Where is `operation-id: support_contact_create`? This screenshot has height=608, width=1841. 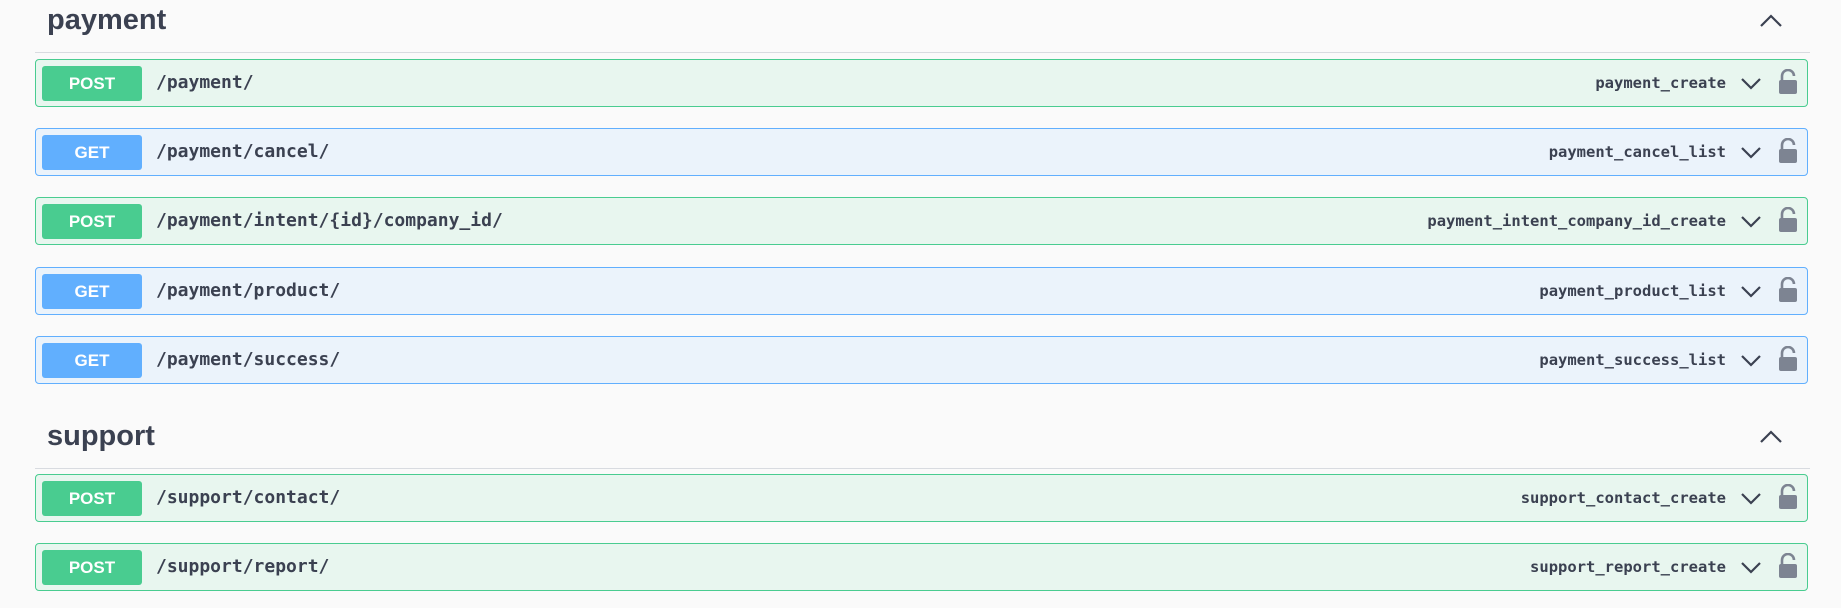
operation-id: support_contact_create is located at coordinates (1623, 498).